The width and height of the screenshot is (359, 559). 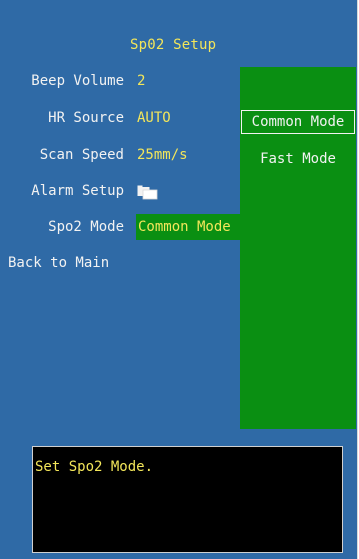 What do you see at coordinates (188, 227) in the screenshot?
I see `spo2-mode-selected-value: Common Mode` at bounding box center [188, 227].